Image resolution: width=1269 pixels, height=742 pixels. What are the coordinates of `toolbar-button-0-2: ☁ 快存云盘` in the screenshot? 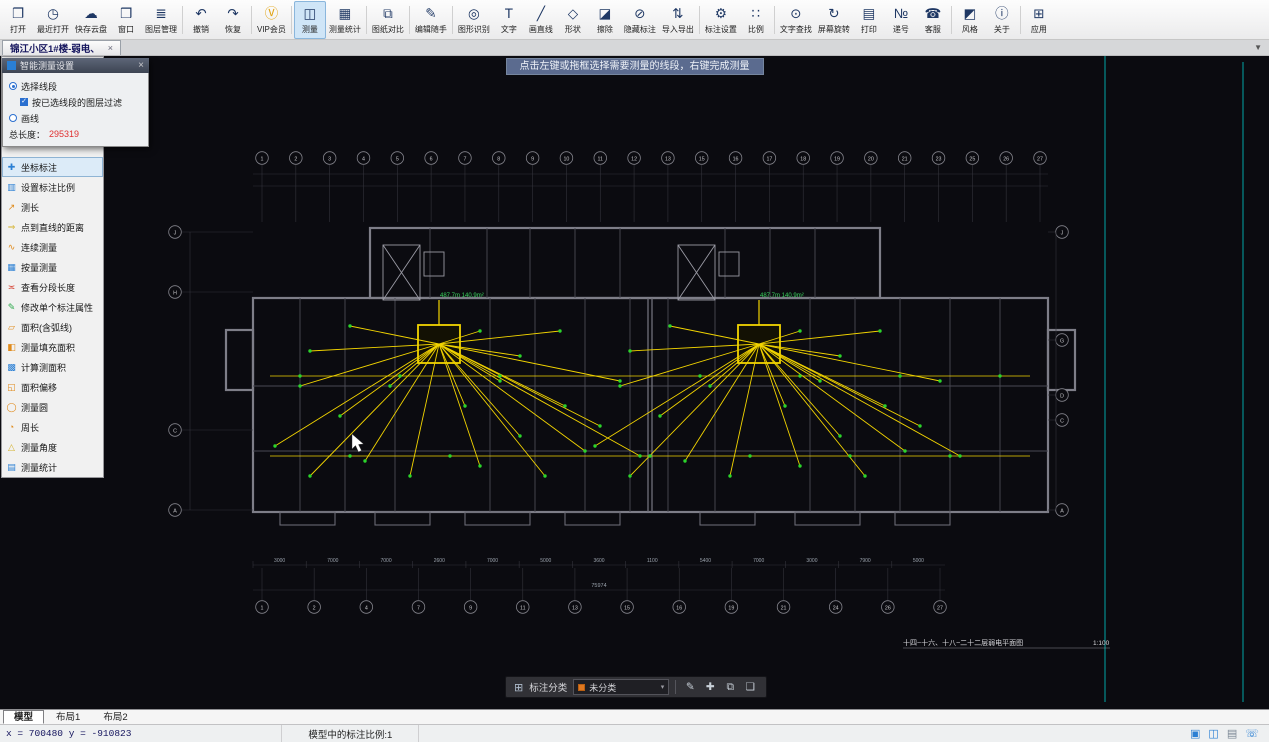 It's located at (91, 20).